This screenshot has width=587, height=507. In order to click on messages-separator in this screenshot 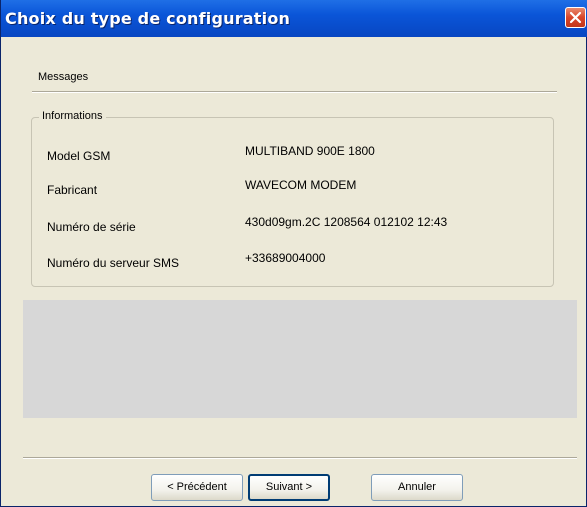, I will do `click(294, 92)`.